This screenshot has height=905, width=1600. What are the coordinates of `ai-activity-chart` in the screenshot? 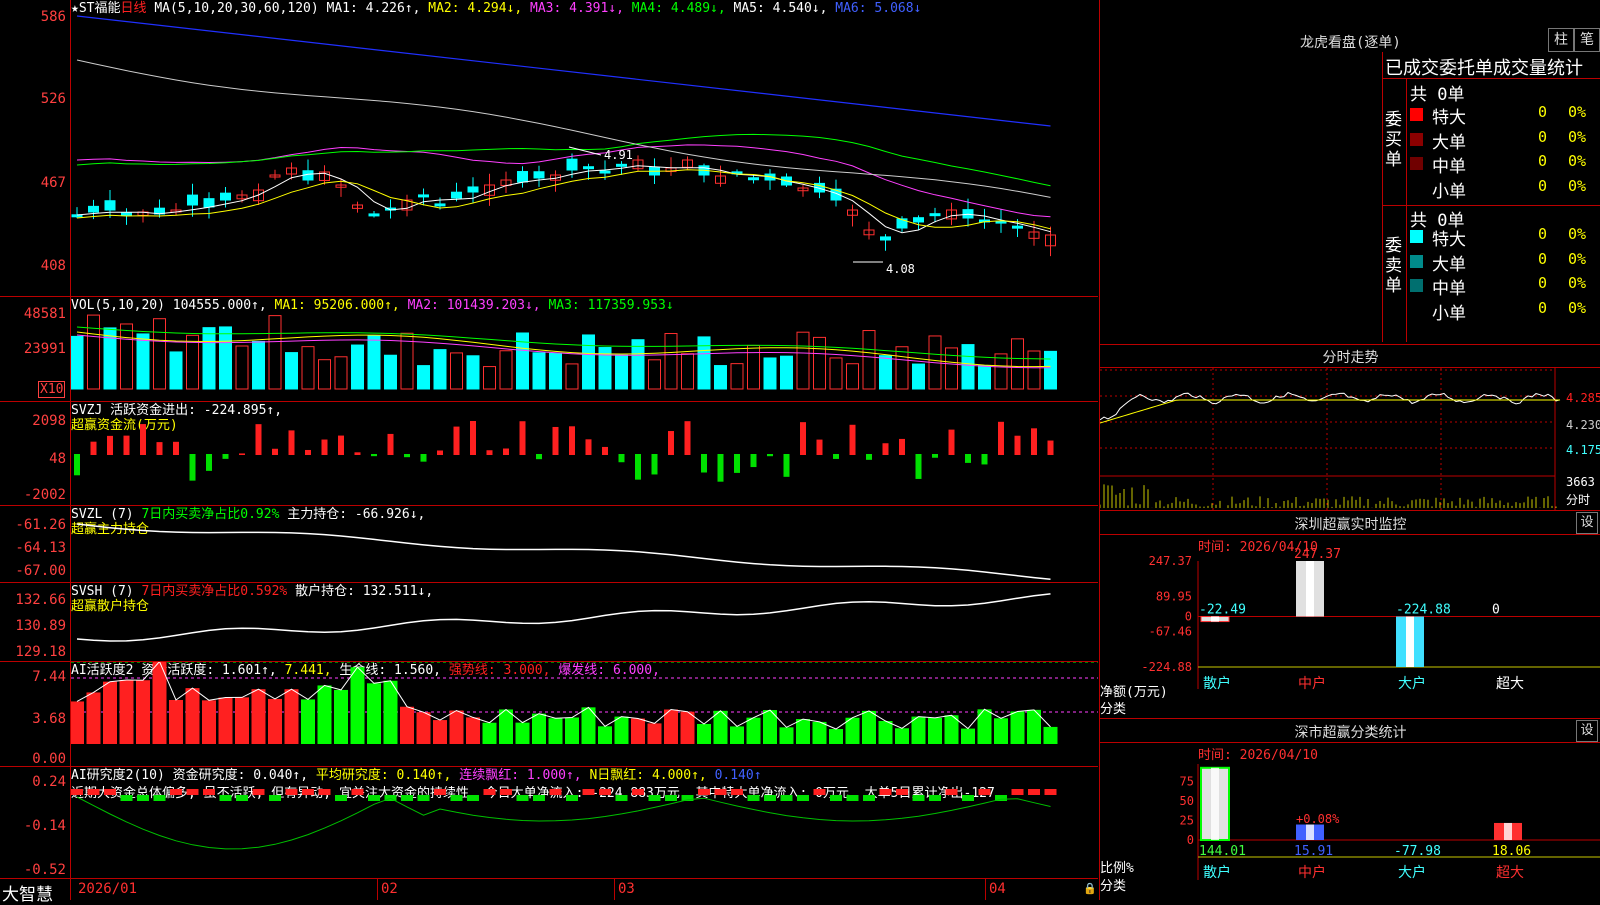 It's located at (584, 714).